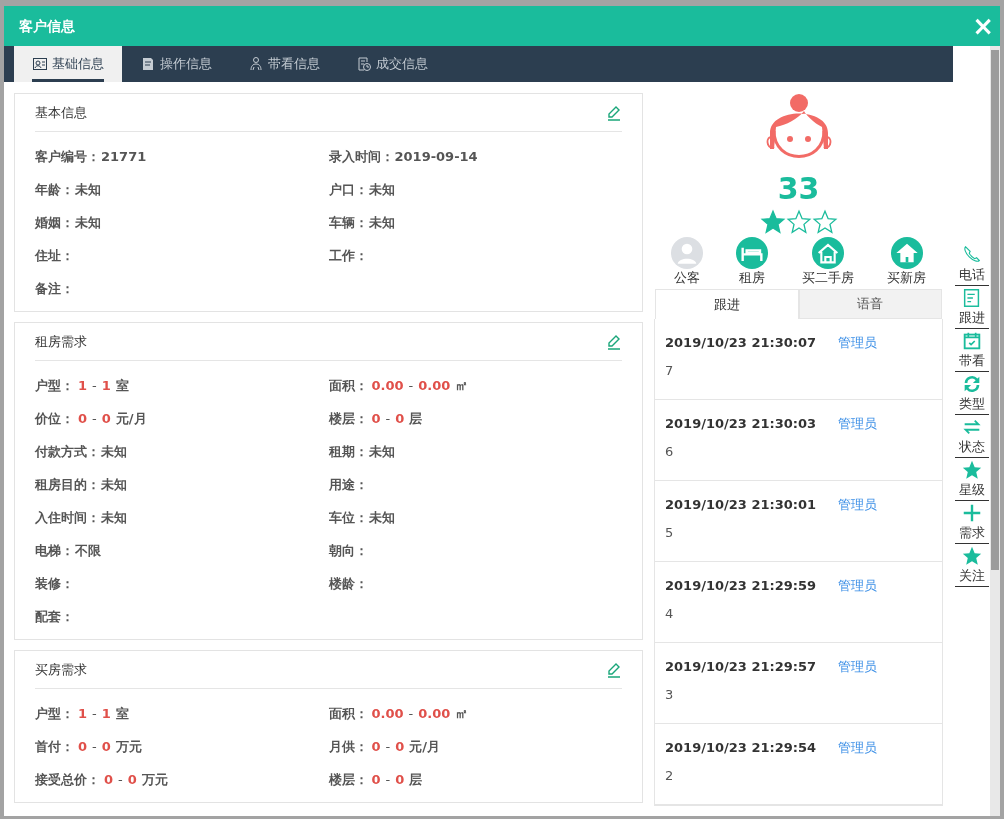  Describe the element at coordinates (47, 26) in the screenshot. I see `window-title: 客户信息` at that location.